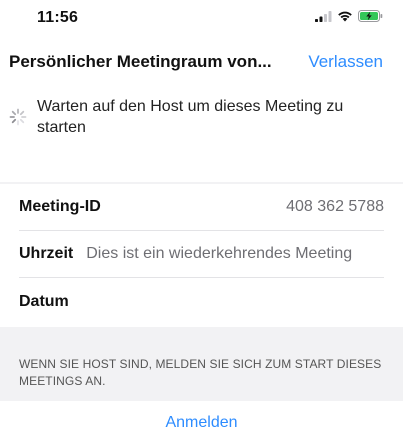 The width and height of the screenshot is (403, 444). What do you see at coordinates (345, 62) in the screenshot?
I see `leave-button: Verlassen` at bounding box center [345, 62].